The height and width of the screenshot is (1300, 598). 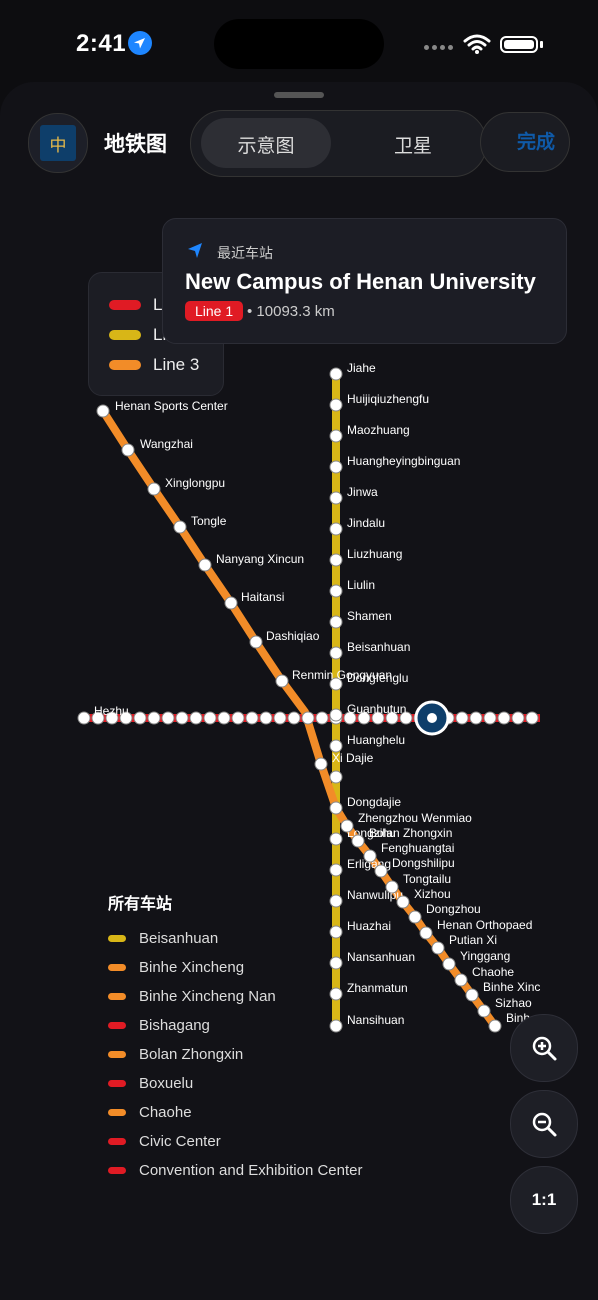 I want to click on line3-station-label: Nanyang Xincun, so click(x=260, y=559).